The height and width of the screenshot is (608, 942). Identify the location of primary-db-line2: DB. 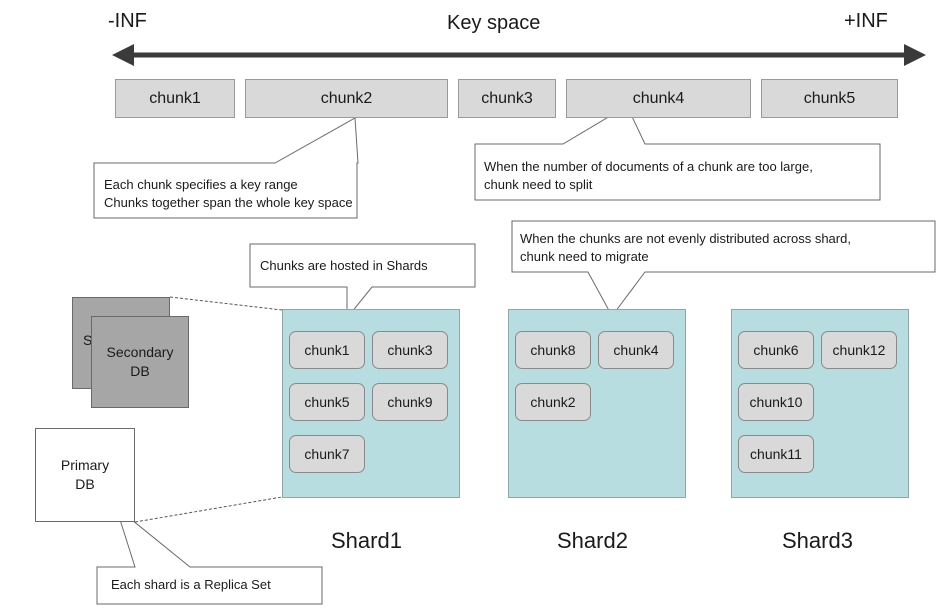
(85, 484).